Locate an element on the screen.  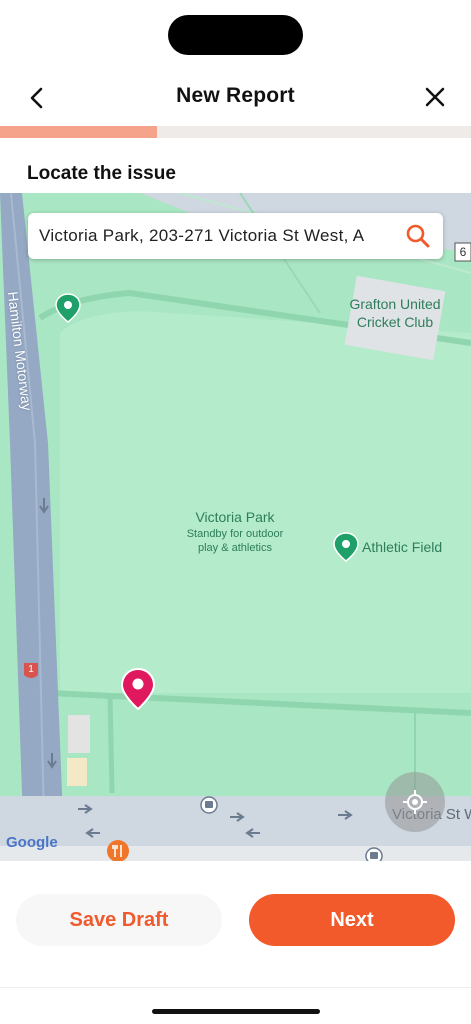
home-indicator is located at coordinates (236, 1011).